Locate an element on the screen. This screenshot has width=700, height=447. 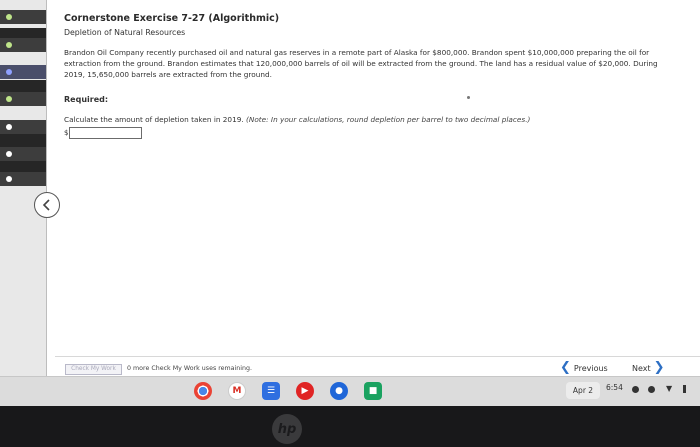
assignment-sidebar is located at coordinates (23, 188).